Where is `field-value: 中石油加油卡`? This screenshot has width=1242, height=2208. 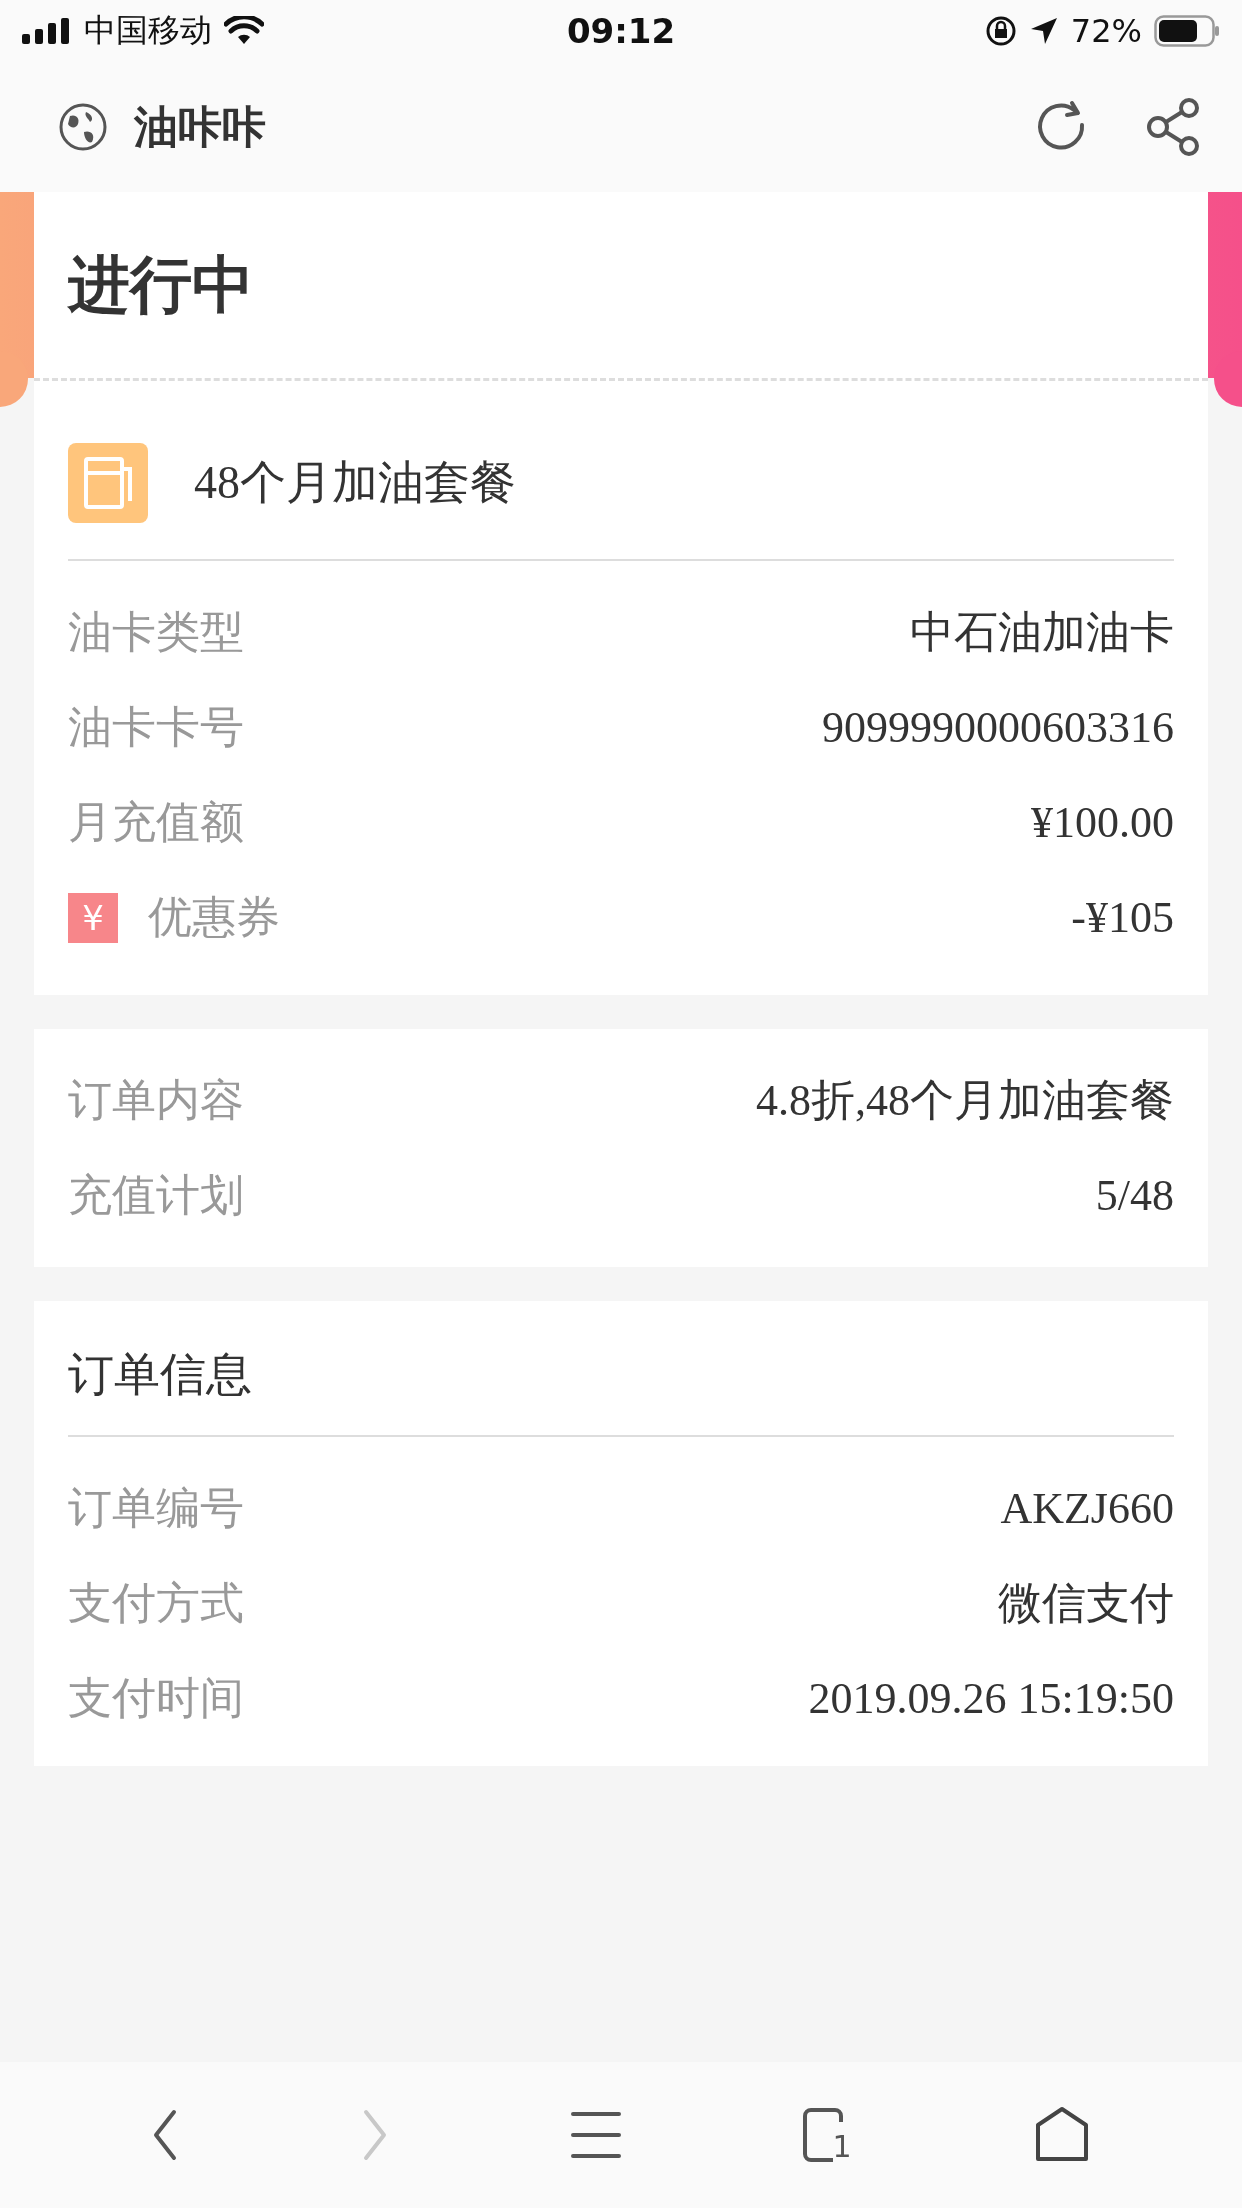 field-value: 中石油加油卡 is located at coordinates (1042, 633).